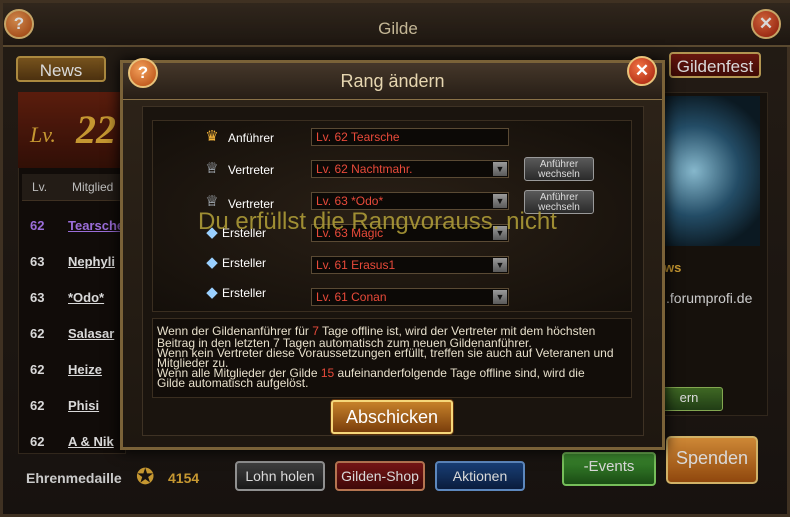  What do you see at coordinates (642, 71) in the screenshot?
I see `dialog-close-button: ✕` at bounding box center [642, 71].